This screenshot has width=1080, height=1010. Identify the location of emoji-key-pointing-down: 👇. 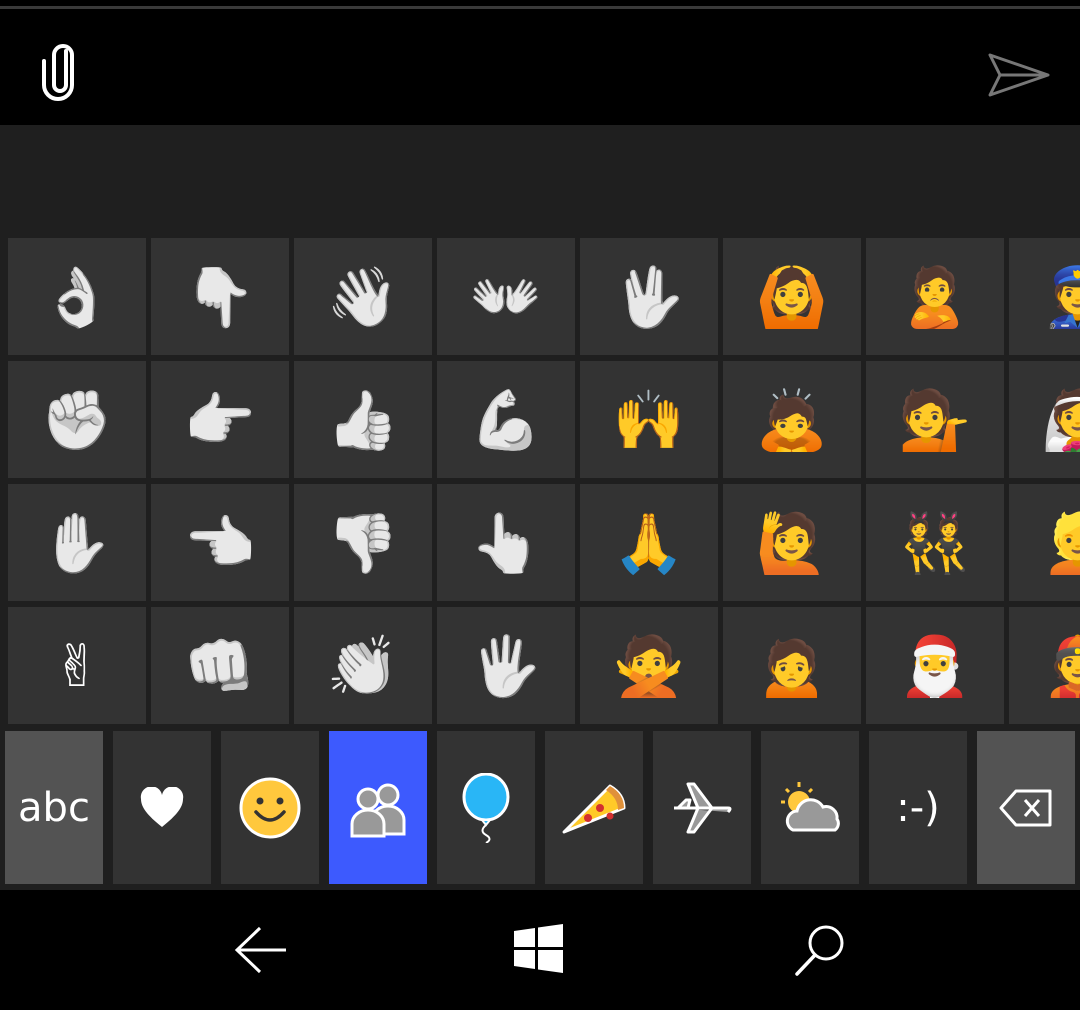
(220, 296).